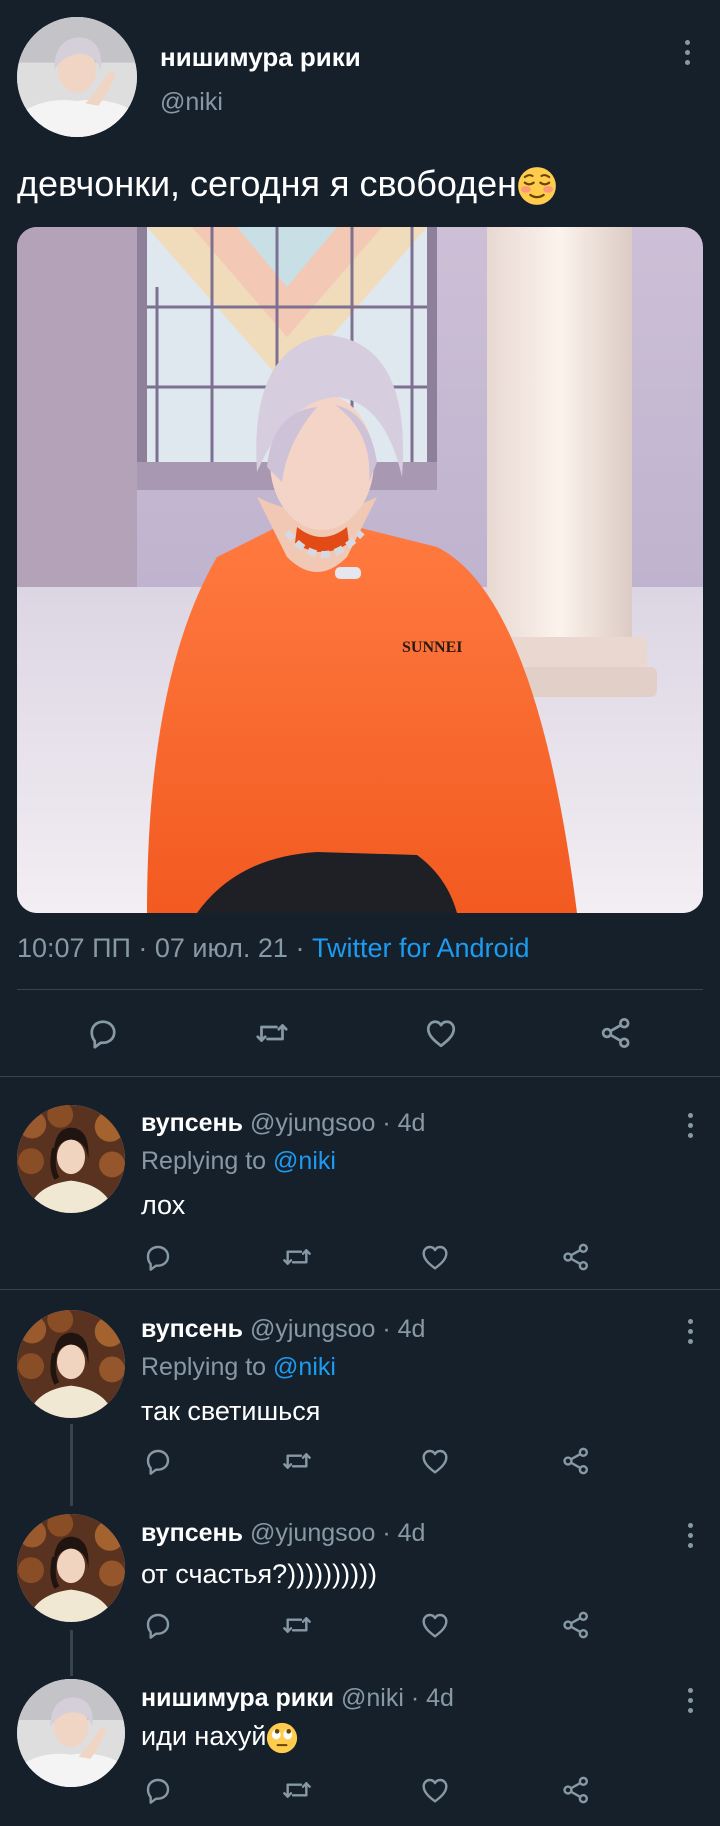 The image size is (720, 1826). What do you see at coordinates (282, 1738) in the screenshot?
I see `rolling-eyes-emoji-icon` at bounding box center [282, 1738].